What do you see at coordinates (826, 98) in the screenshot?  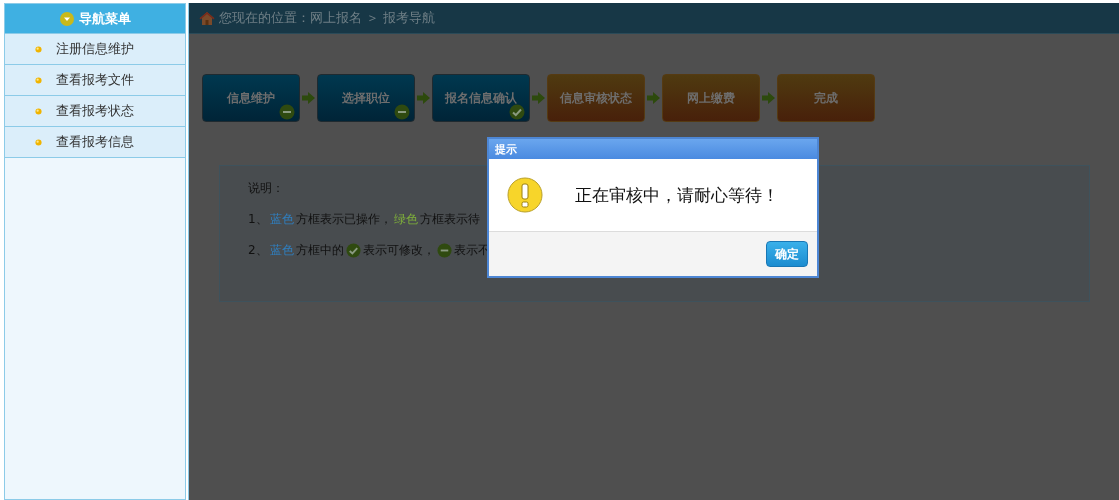 I see `step-box: 完成` at bounding box center [826, 98].